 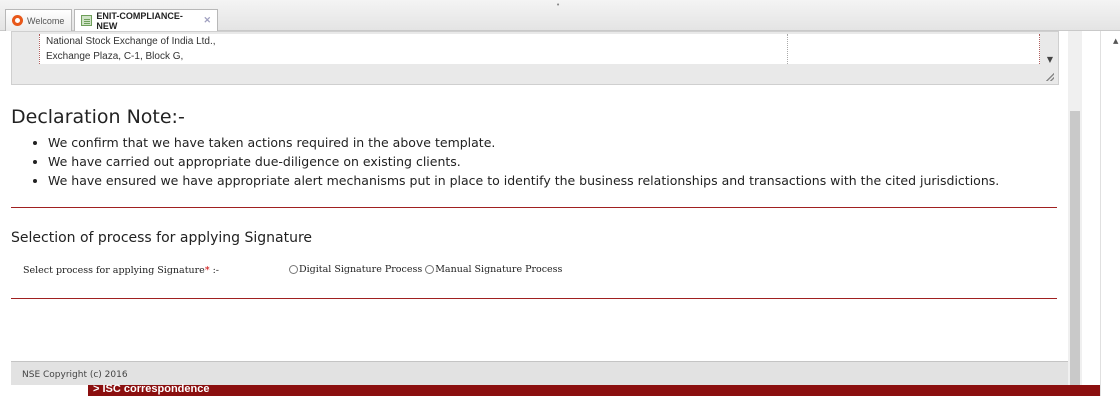 What do you see at coordinates (539, 373) in the screenshot?
I see `footer: NSE Copyright (c) 2016` at bounding box center [539, 373].